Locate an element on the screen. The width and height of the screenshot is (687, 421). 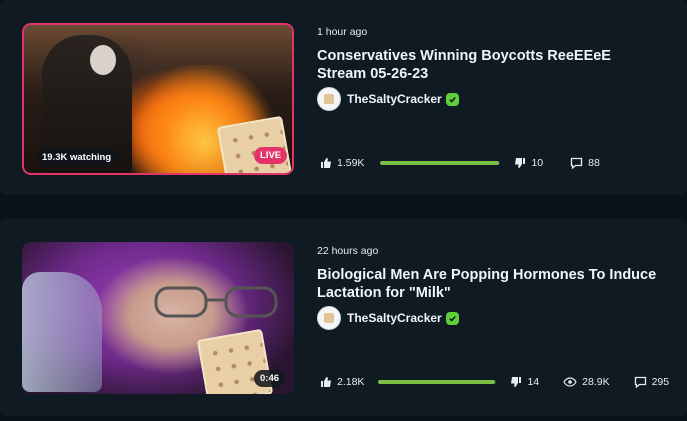
video-thumbnail is located at coordinates (158, 318).